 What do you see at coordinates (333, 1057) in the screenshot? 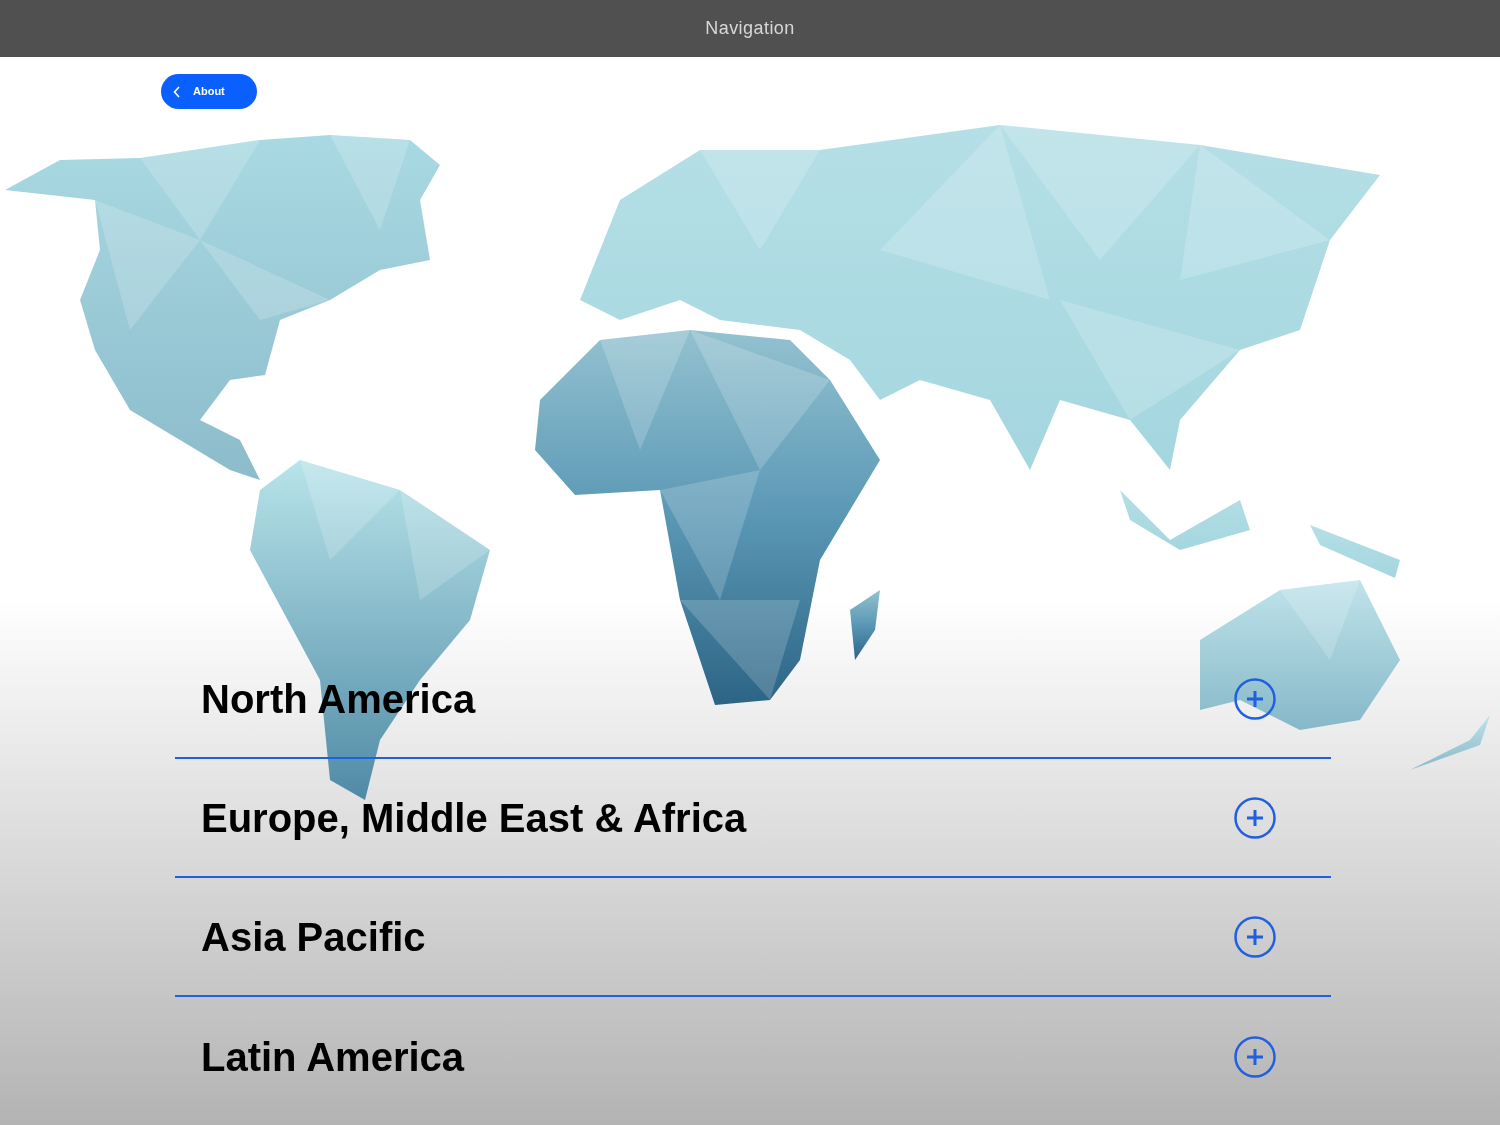
I see `region-label: Latin America` at bounding box center [333, 1057].